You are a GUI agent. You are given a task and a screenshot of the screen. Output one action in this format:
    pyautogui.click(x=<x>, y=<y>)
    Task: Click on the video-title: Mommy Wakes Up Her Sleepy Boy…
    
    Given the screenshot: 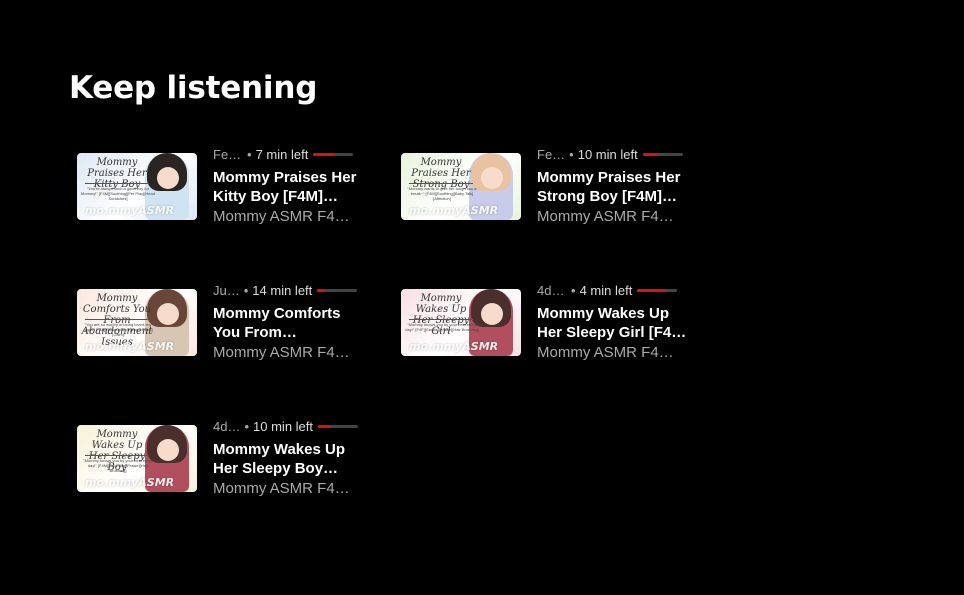 What is the action you would take?
    pyautogui.click(x=288, y=459)
    